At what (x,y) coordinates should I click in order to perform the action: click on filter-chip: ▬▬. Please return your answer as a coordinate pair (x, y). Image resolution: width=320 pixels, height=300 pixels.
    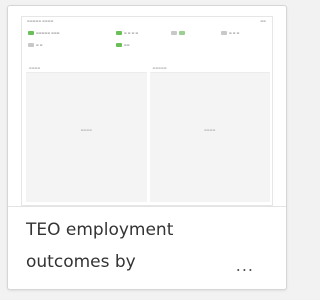
    Looking at the image, I should click on (123, 45).